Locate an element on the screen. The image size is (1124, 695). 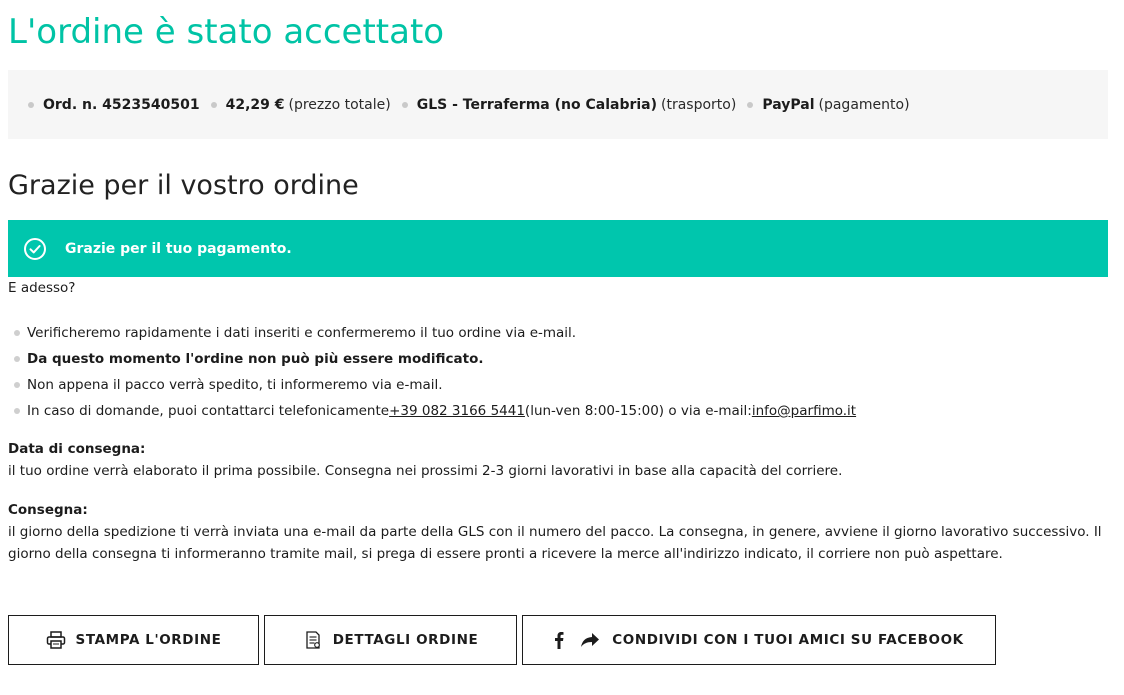
banner-message: Grazie per il tuo pagamento. is located at coordinates (178, 248).